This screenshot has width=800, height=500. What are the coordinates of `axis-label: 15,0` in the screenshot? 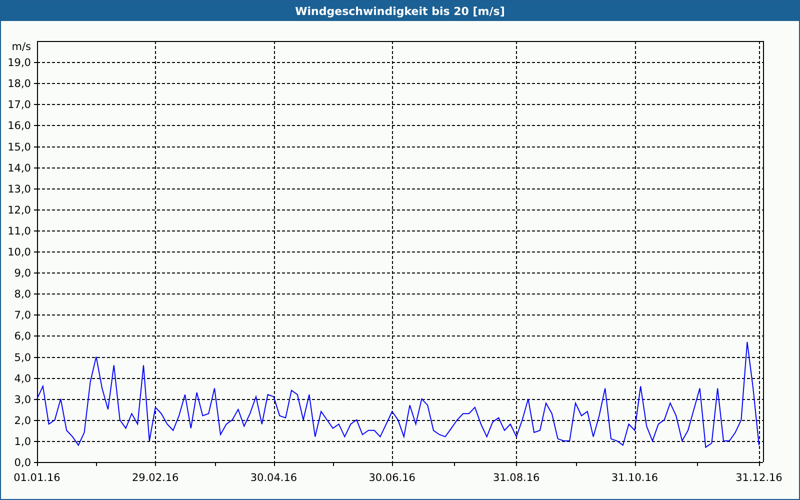 It's located at (19, 147).